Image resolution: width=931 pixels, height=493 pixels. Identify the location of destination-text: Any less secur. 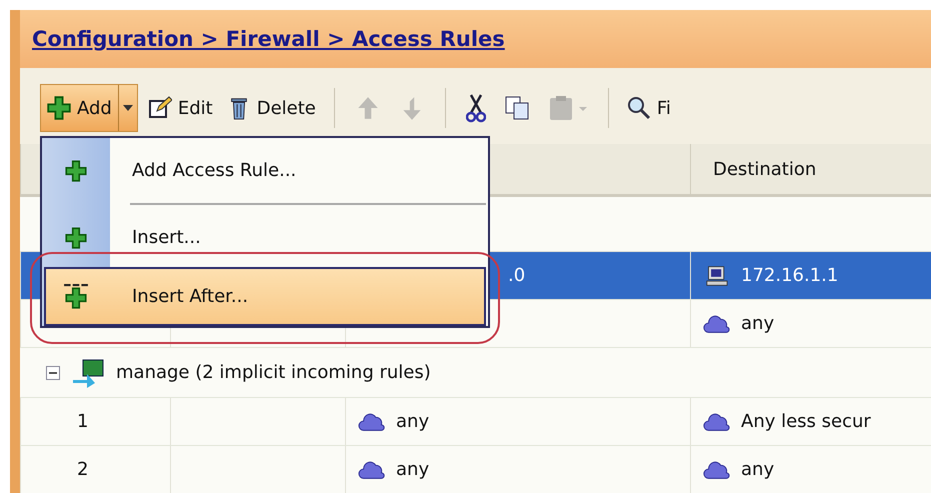
(806, 421).